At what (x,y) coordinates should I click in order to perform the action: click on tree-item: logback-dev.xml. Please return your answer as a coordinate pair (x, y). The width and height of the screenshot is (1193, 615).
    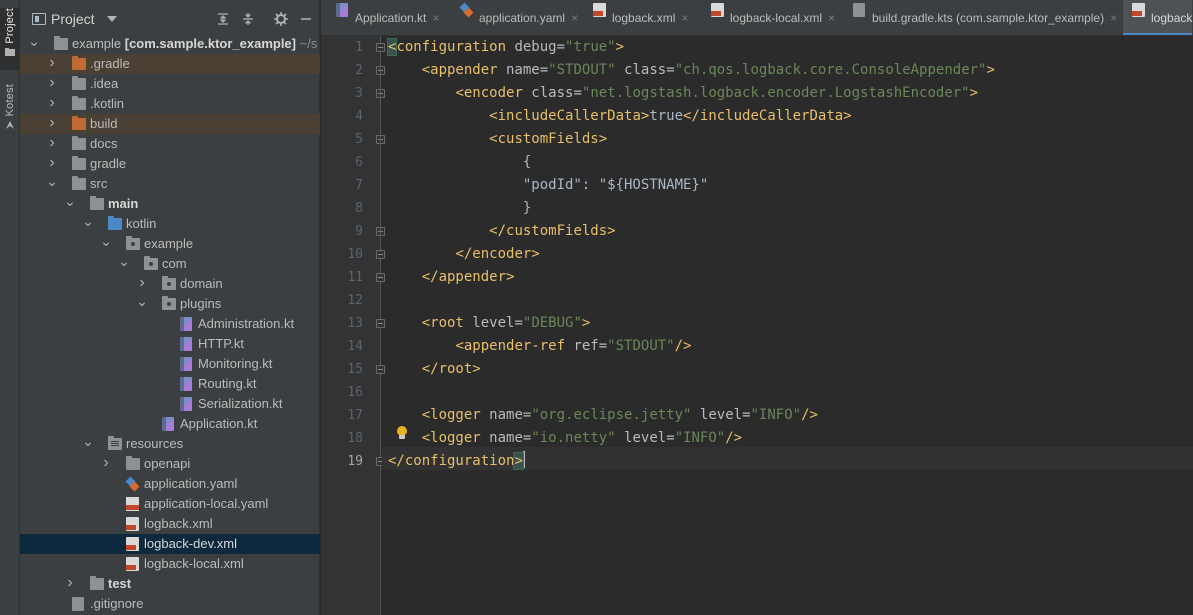
    Looking at the image, I should click on (170, 544).